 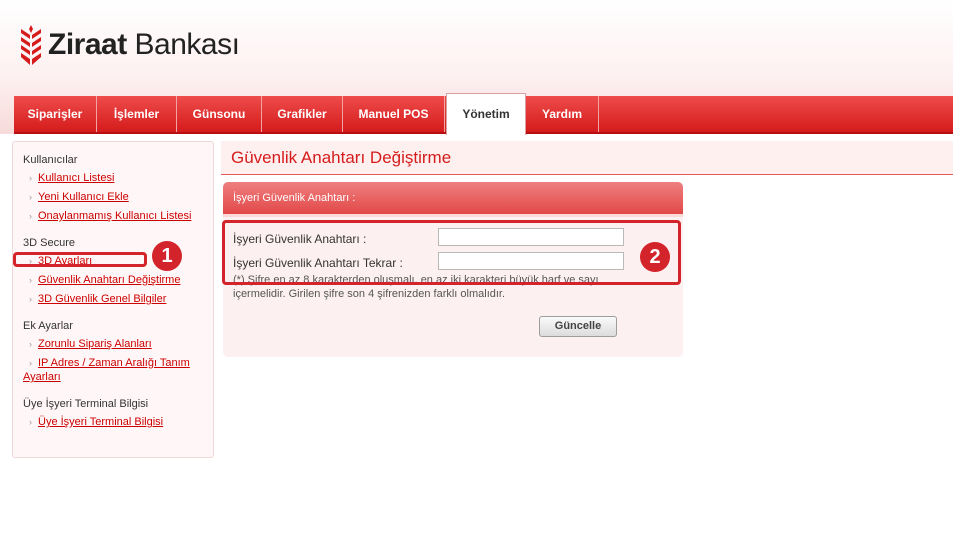 What do you see at coordinates (95, 344) in the screenshot?
I see `sidebar-link-label: Zorunlu Sipariş Alanları` at bounding box center [95, 344].